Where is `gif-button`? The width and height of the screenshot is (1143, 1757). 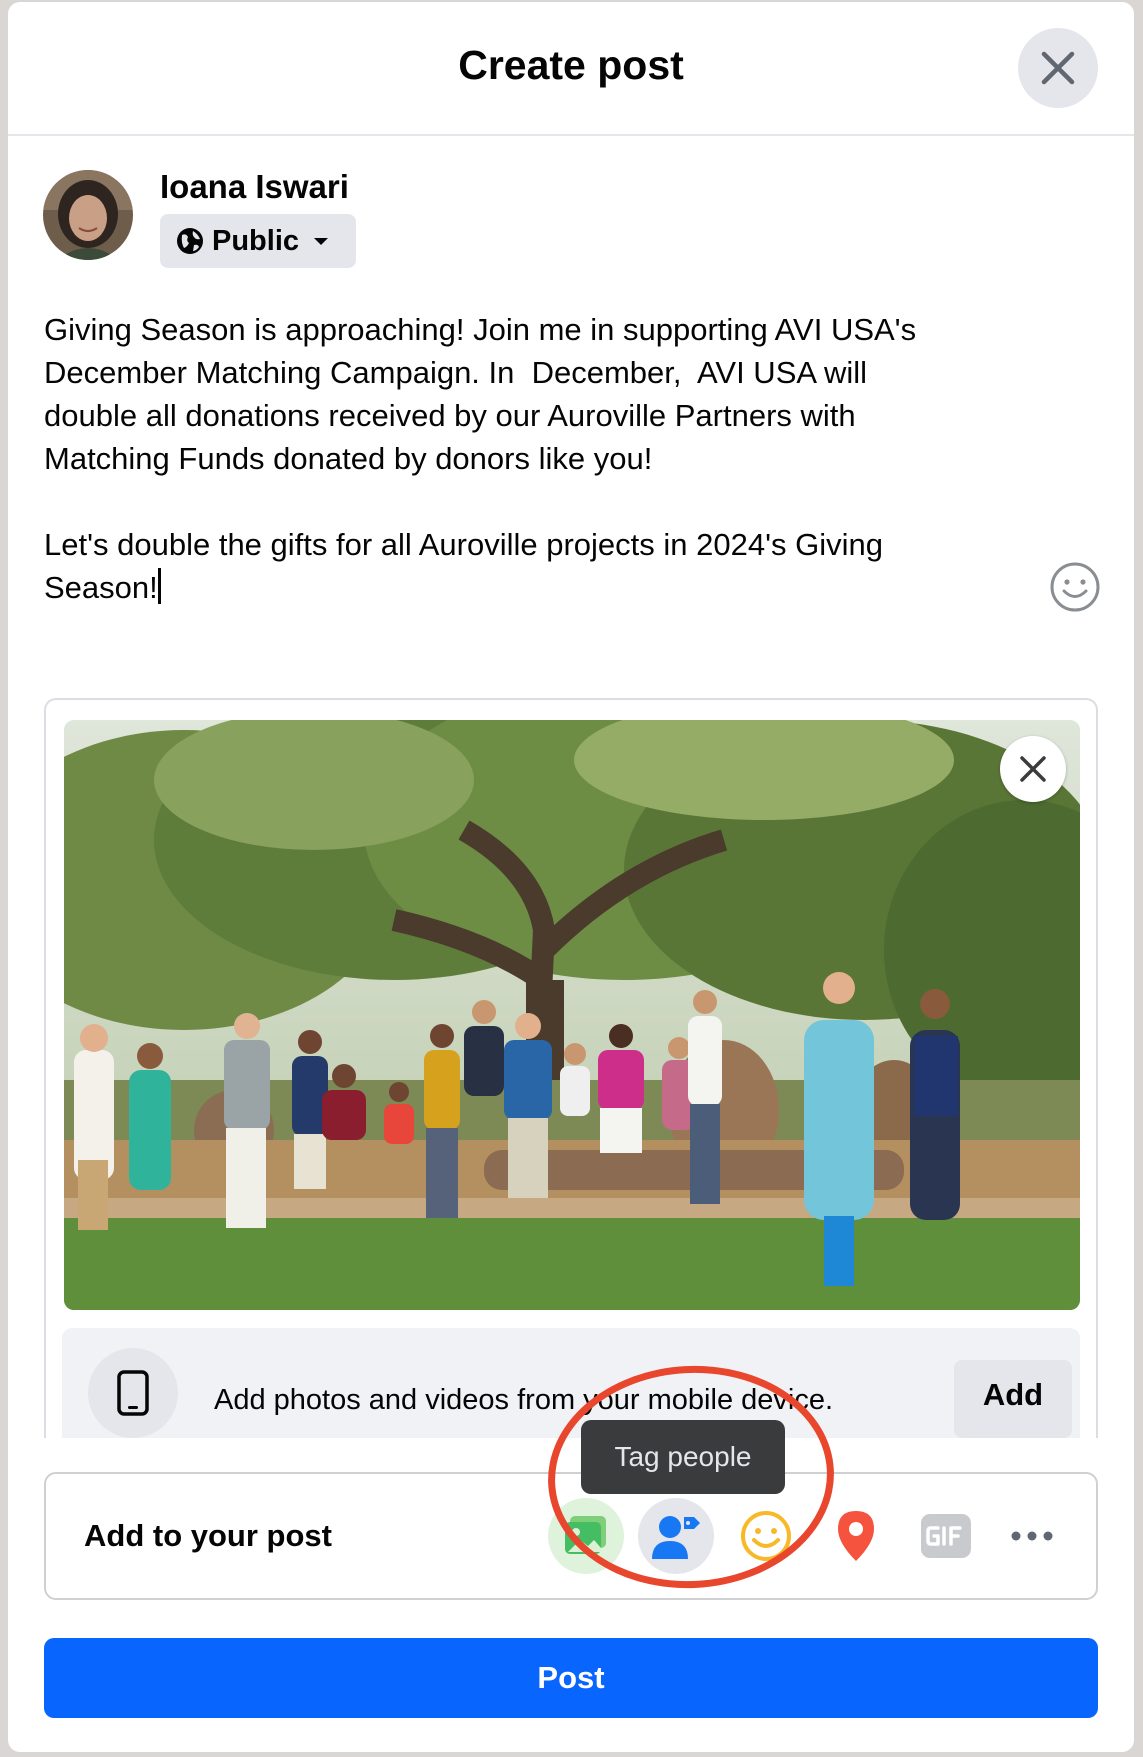 gif-button is located at coordinates (946, 1536).